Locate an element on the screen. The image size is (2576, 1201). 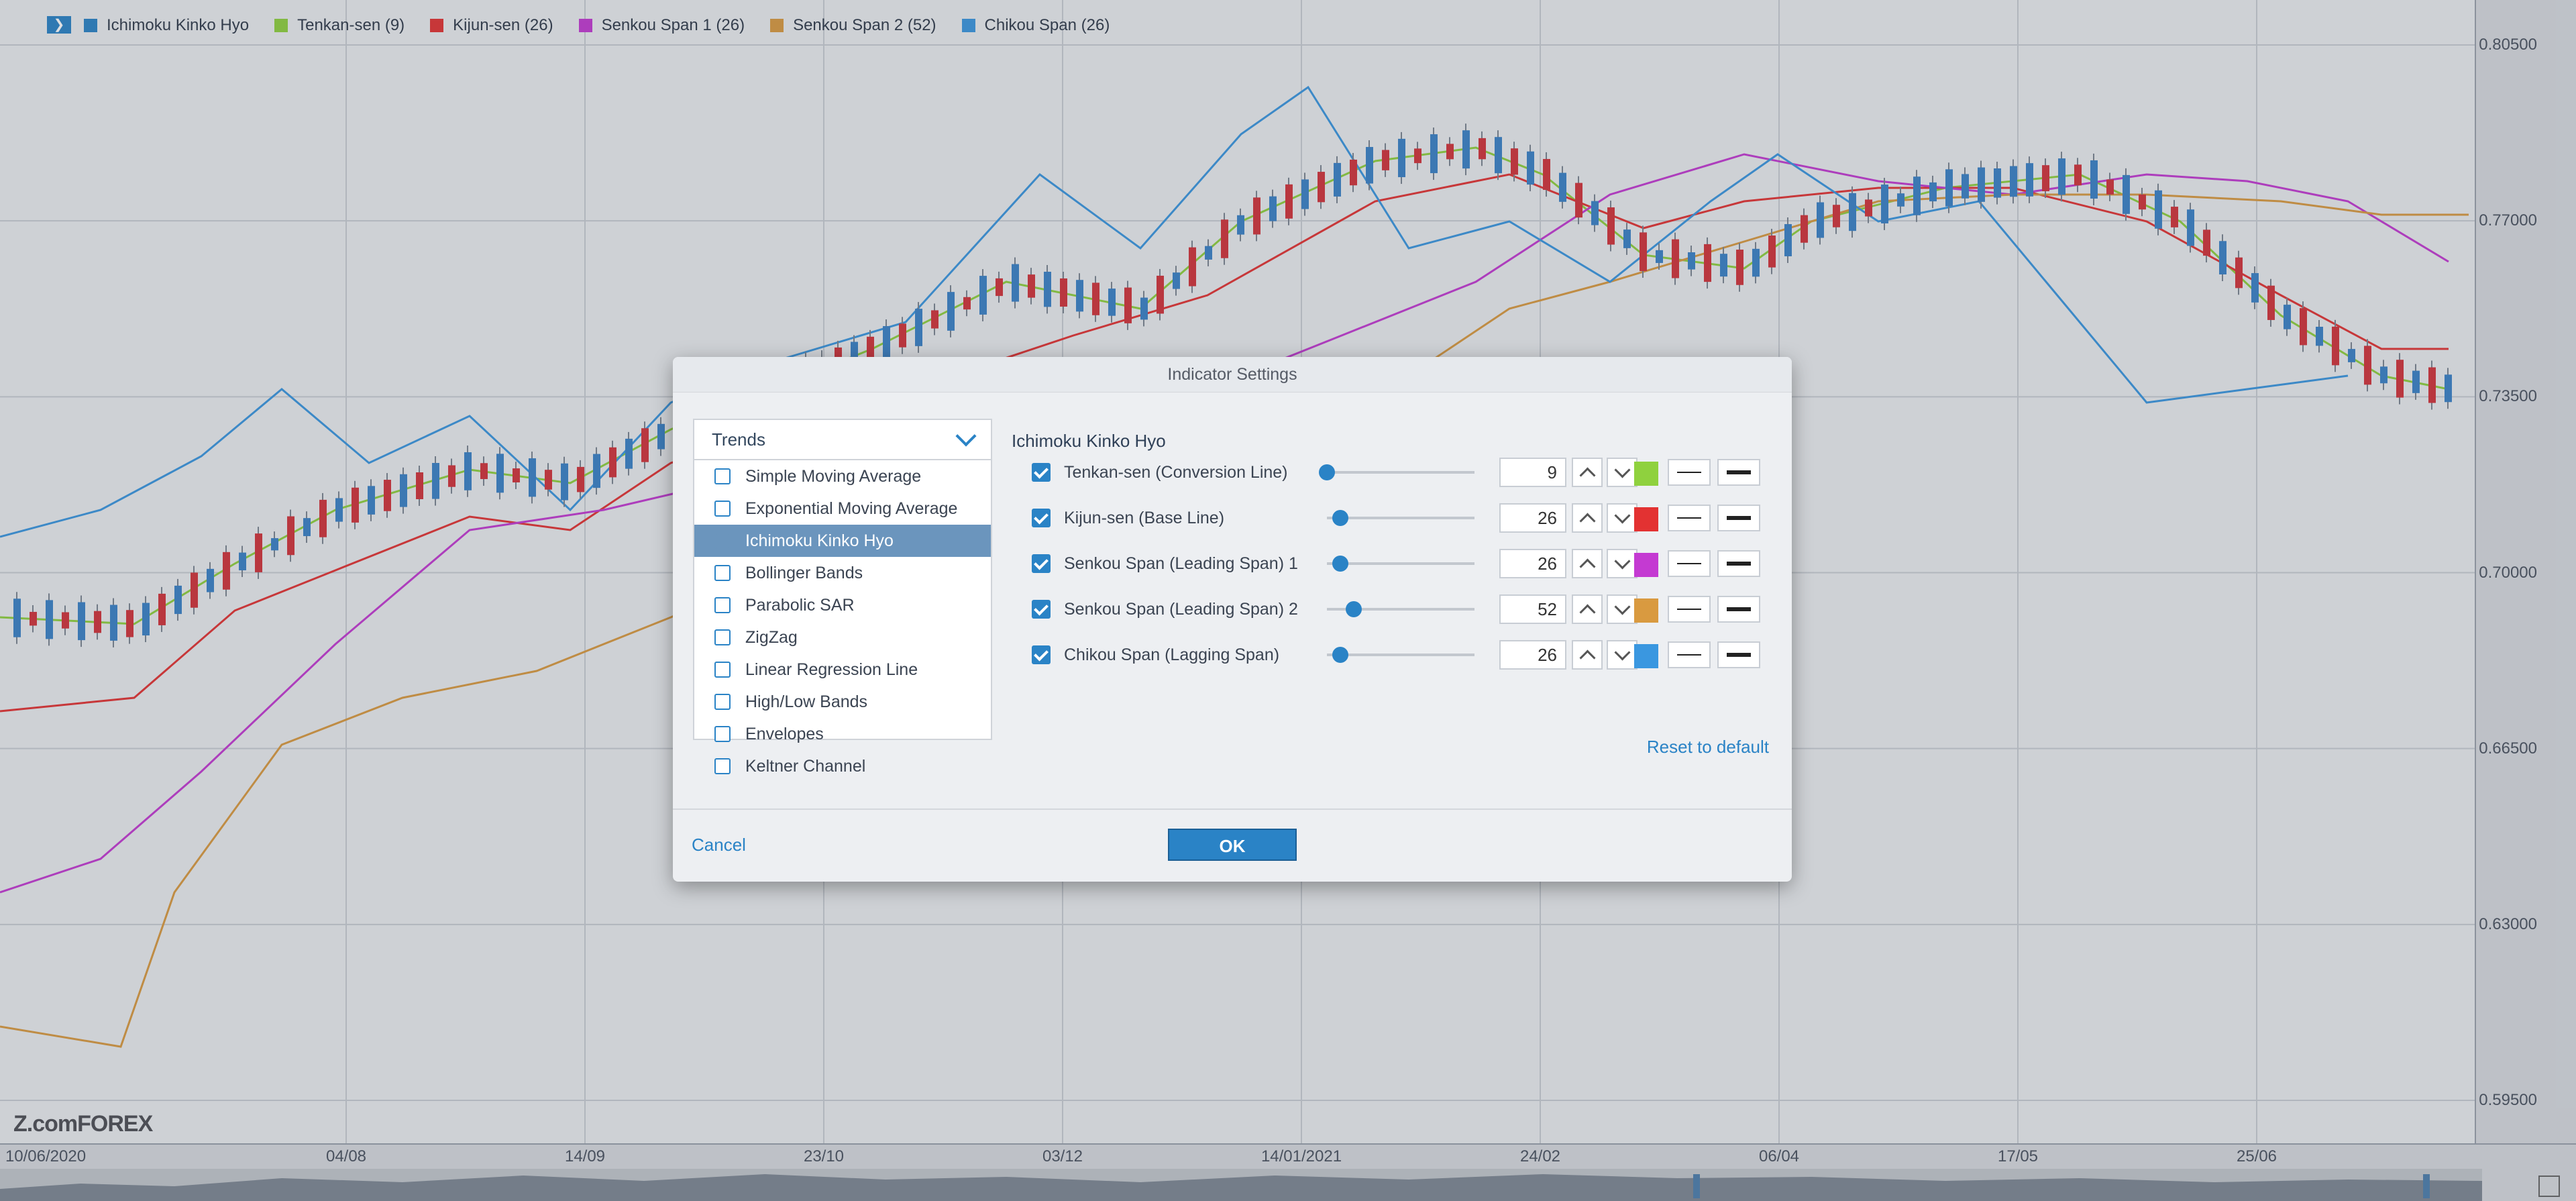
period-input: 9 is located at coordinates (1532, 472).